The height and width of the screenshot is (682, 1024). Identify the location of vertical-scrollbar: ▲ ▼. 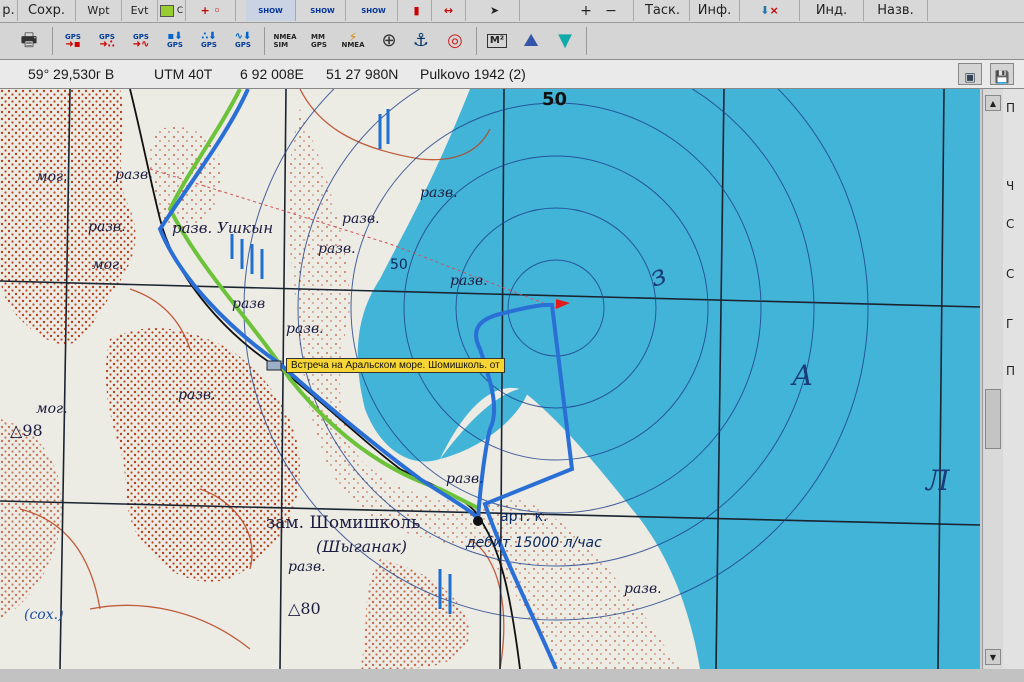
(992, 379).